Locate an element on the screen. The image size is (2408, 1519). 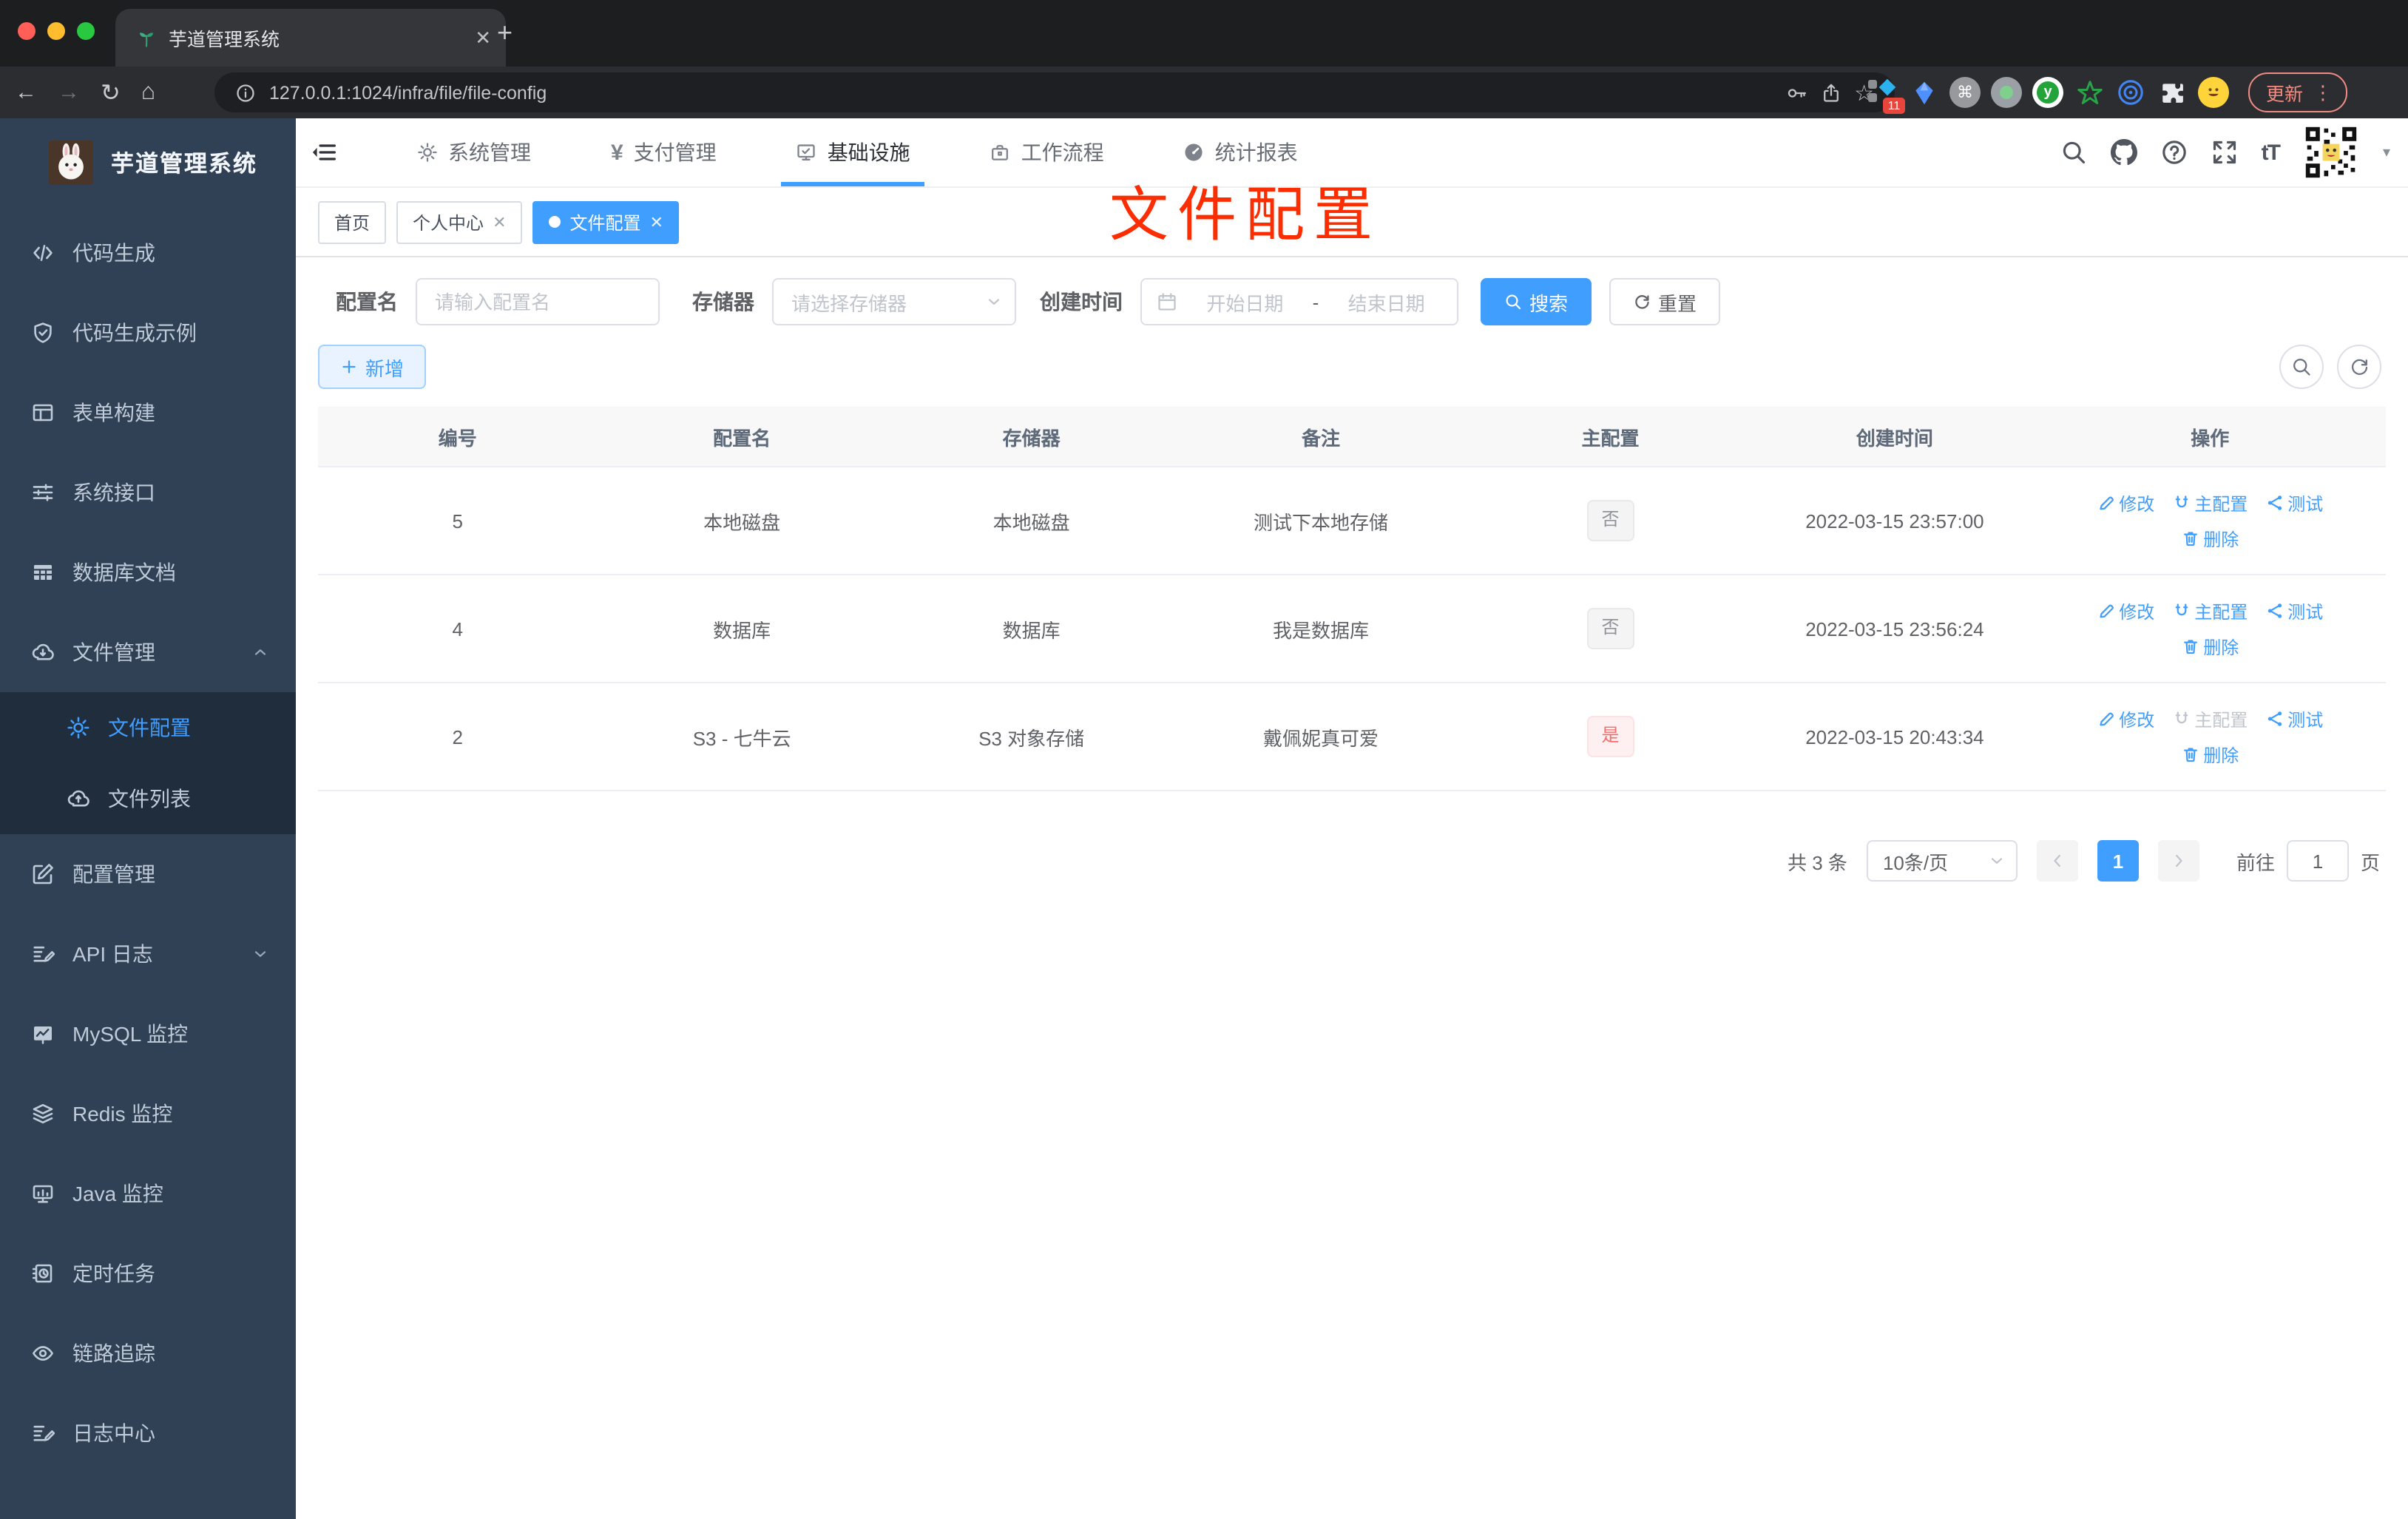
collapse-sidebar-icon is located at coordinates (324, 152).